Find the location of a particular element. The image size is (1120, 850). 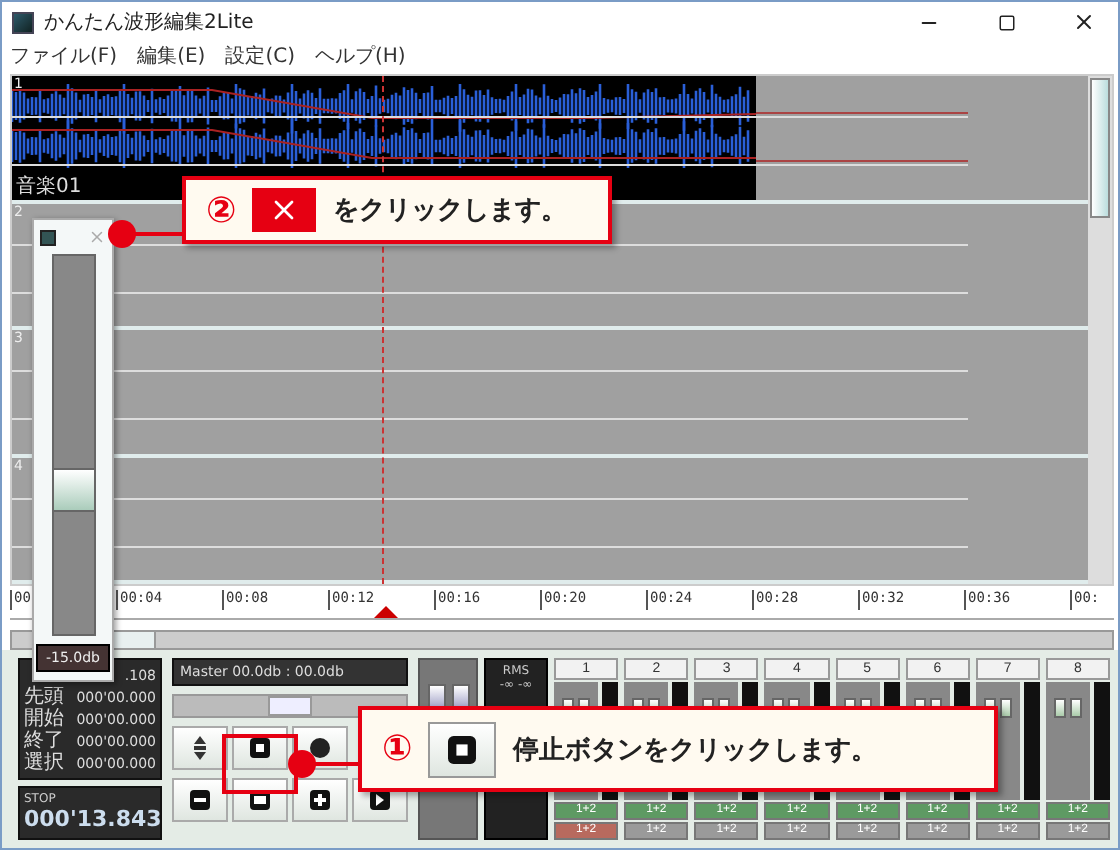

window-title: かんたん波形編集2Lite is located at coordinates (150, 22).